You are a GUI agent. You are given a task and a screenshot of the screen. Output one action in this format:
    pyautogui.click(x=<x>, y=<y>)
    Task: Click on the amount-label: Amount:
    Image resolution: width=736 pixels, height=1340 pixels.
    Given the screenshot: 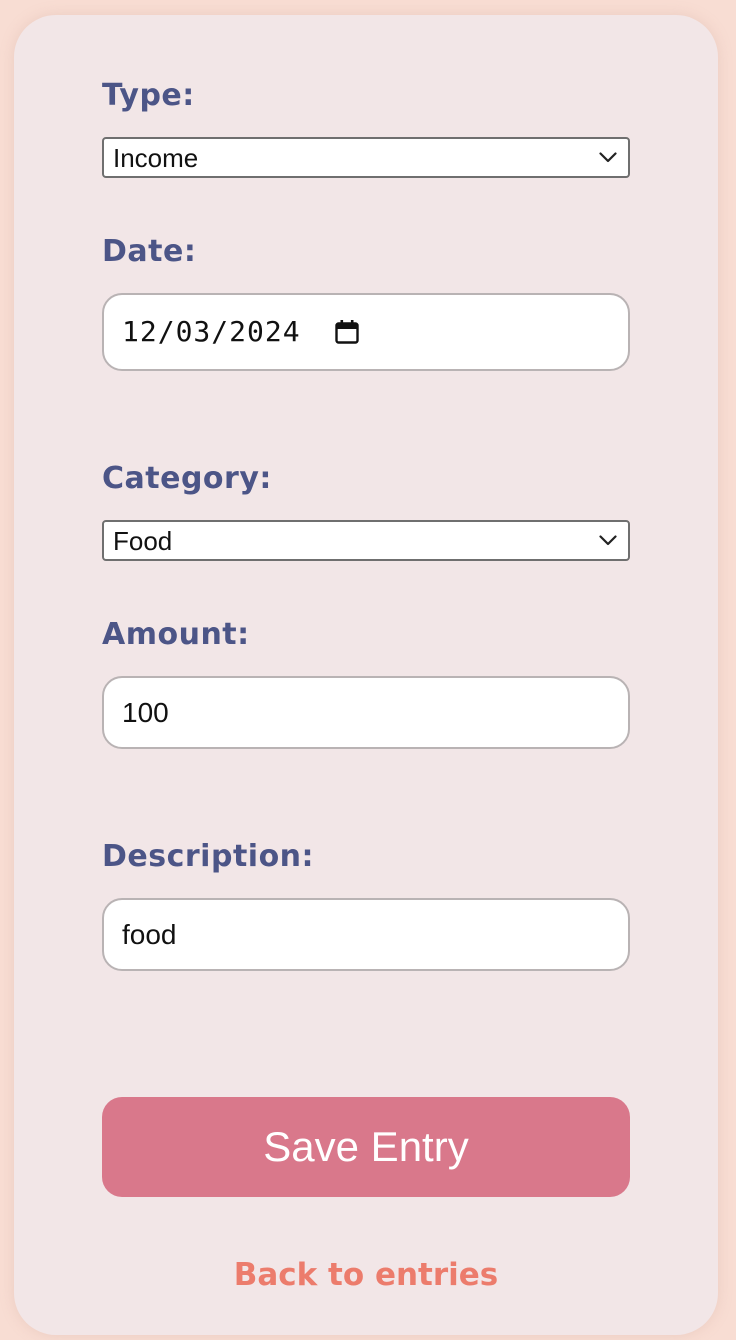 What is the action you would take?
    pyautogui.click(x=176, y=634)
    